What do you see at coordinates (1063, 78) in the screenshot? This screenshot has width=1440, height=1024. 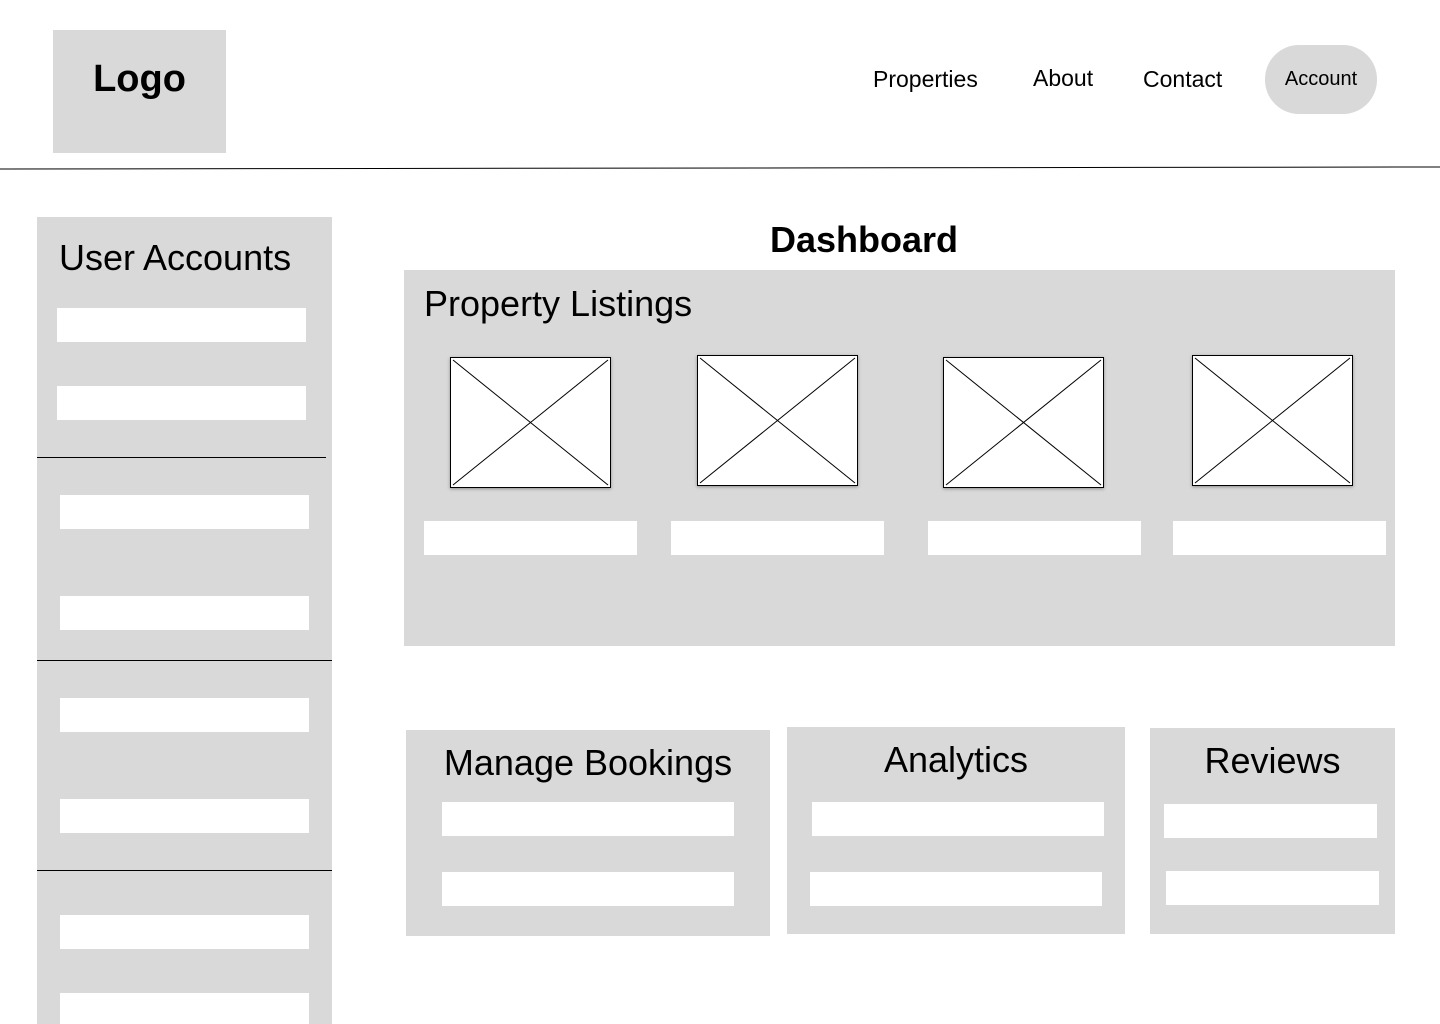 I see `nav-about: About` at bounding box center [1063, 78].